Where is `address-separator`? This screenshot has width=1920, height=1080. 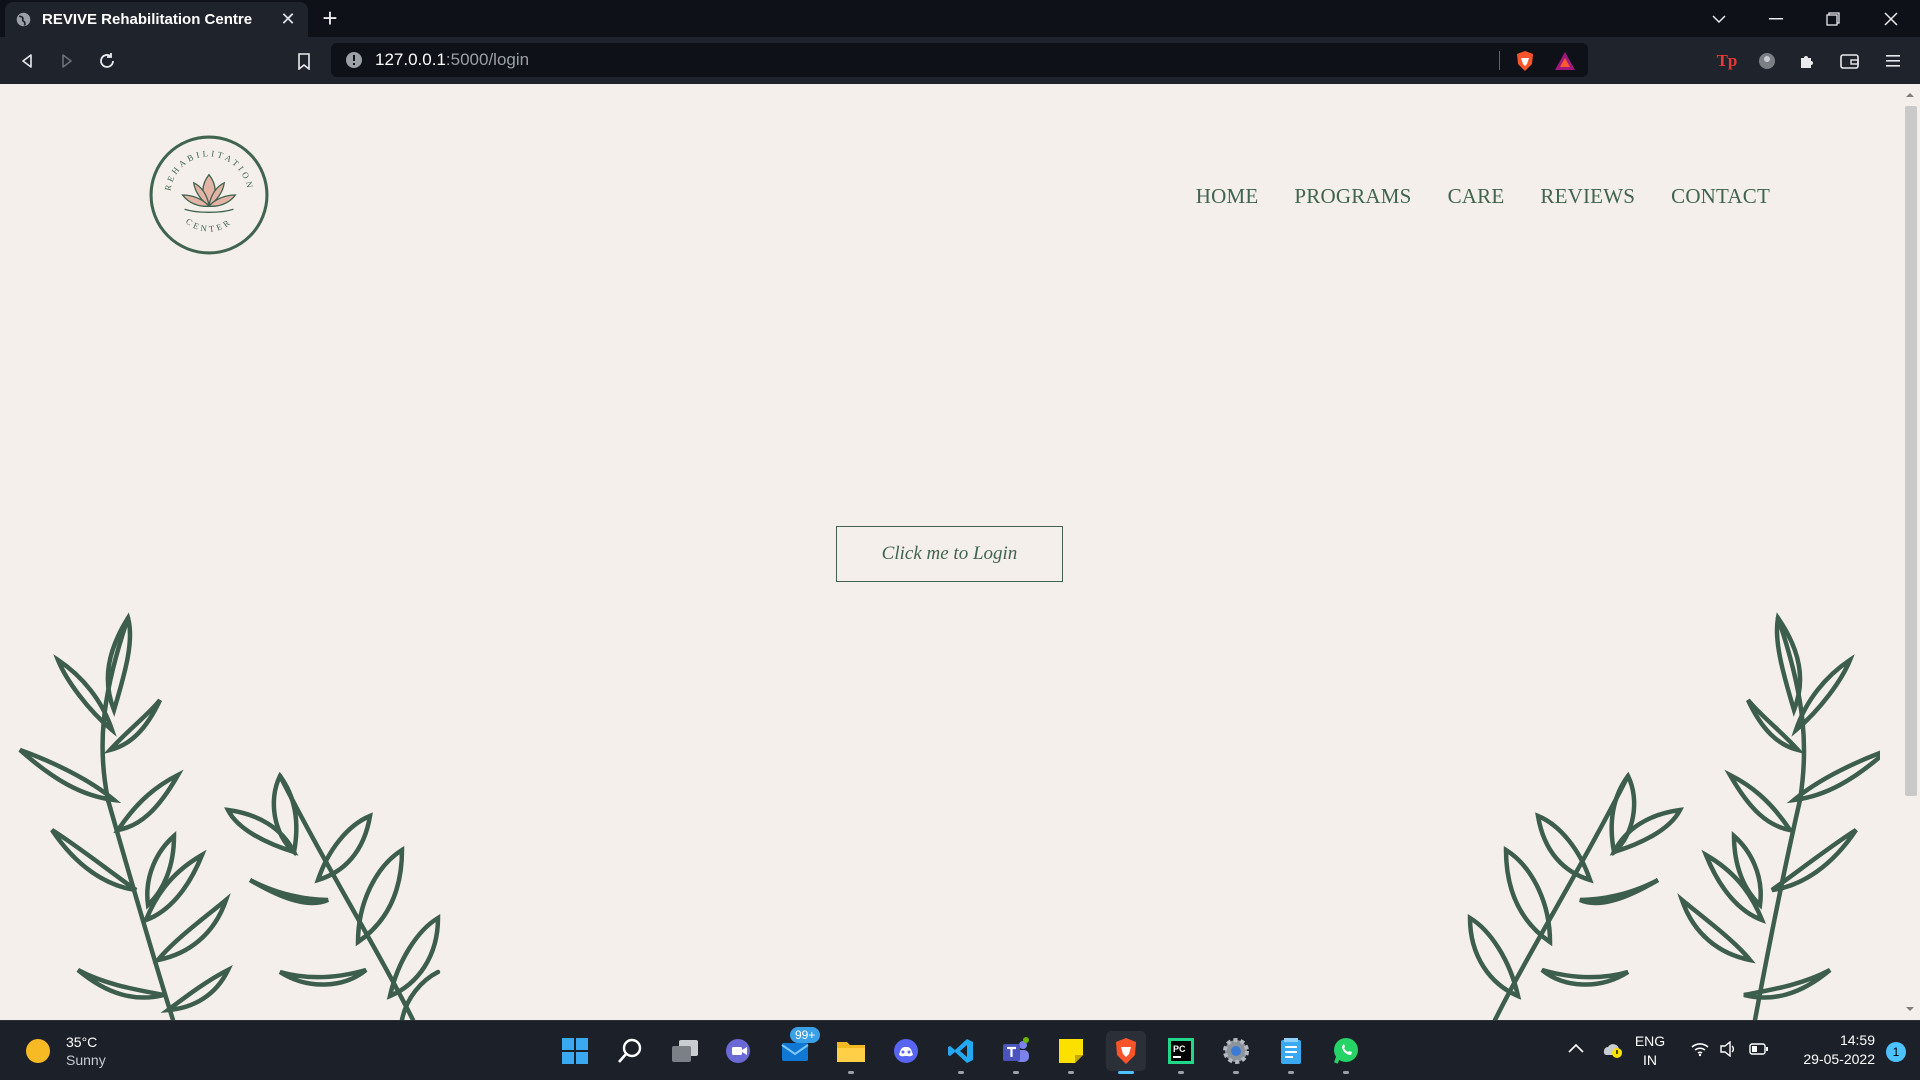 address-separator is located at coordinates (1499, 60).